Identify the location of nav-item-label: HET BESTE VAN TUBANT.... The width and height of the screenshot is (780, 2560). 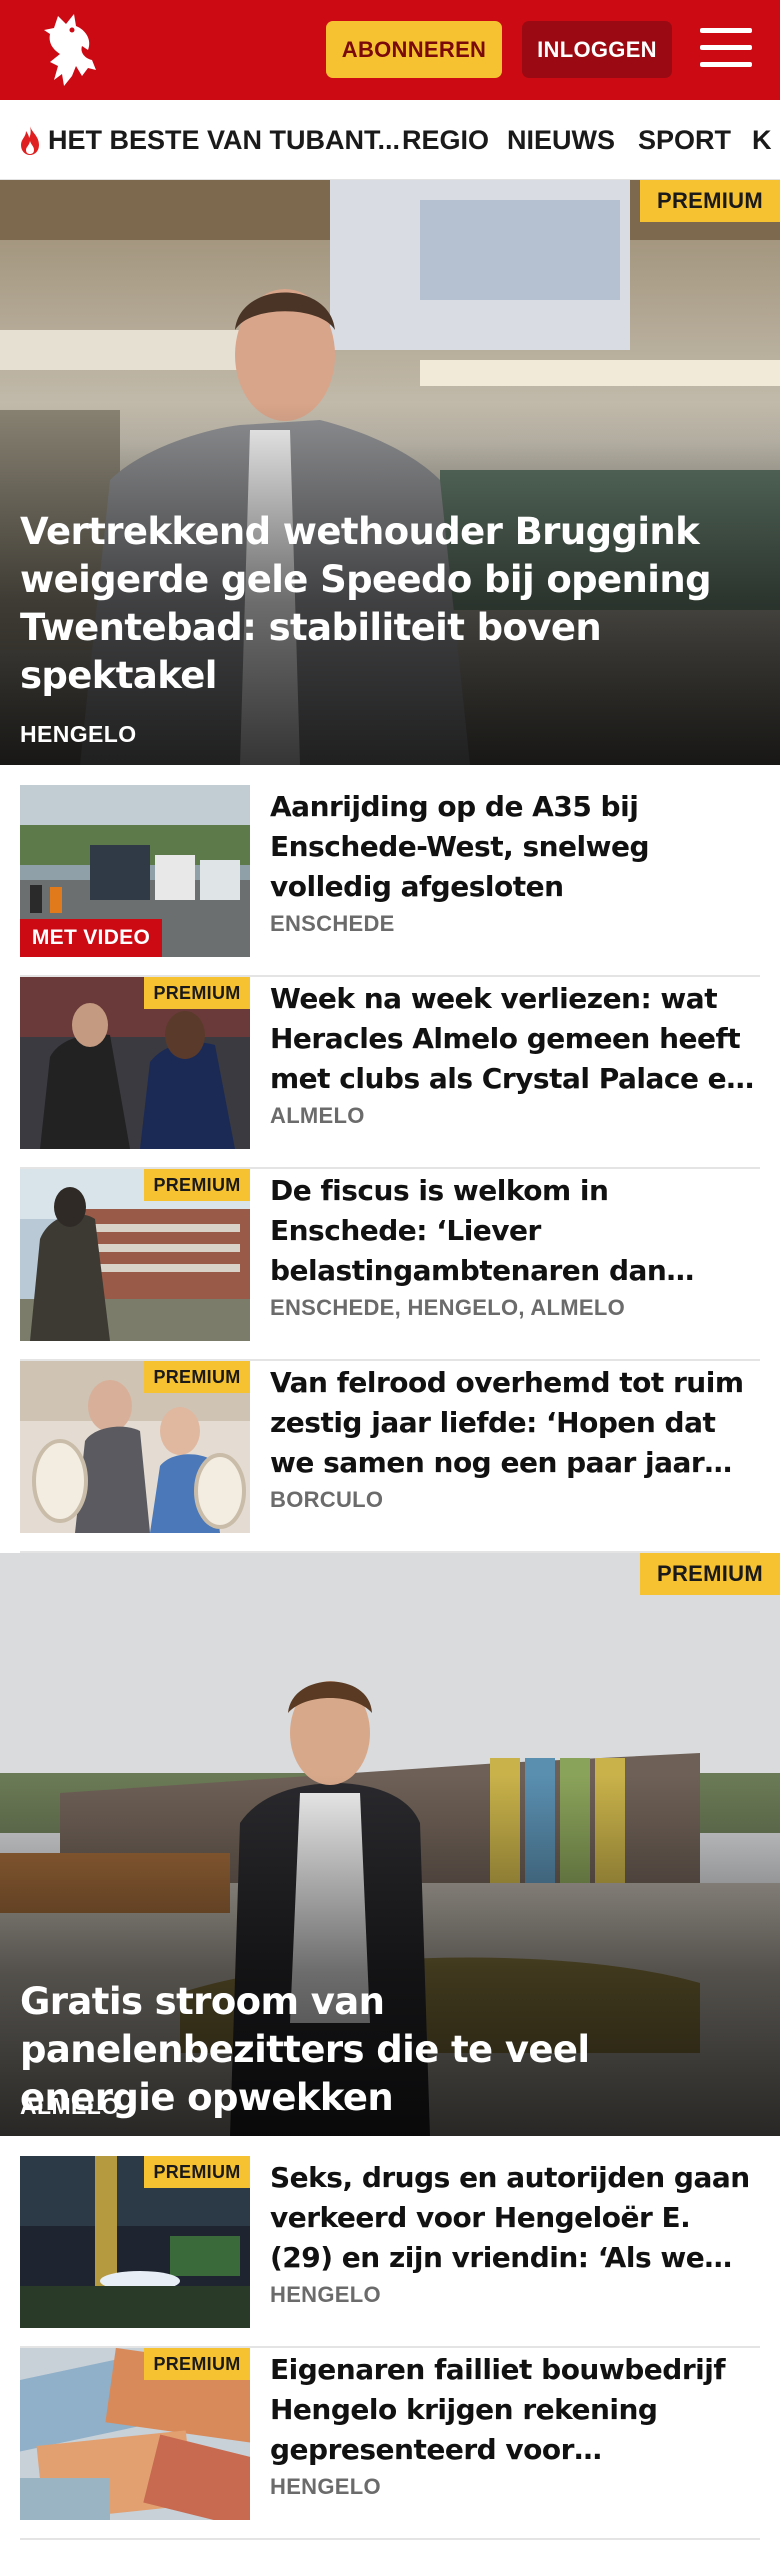
(224, 139).